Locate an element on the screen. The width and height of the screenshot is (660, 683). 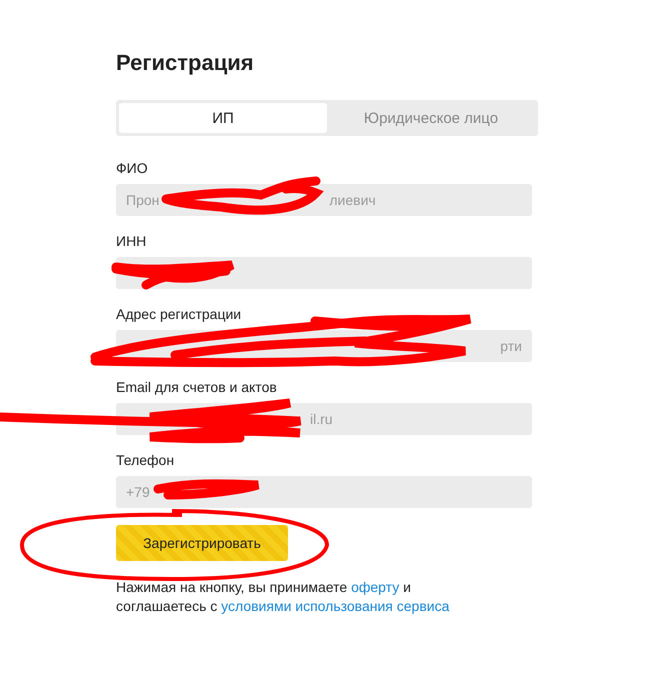
field-label: ФИО is located at coordinates (132, 169).